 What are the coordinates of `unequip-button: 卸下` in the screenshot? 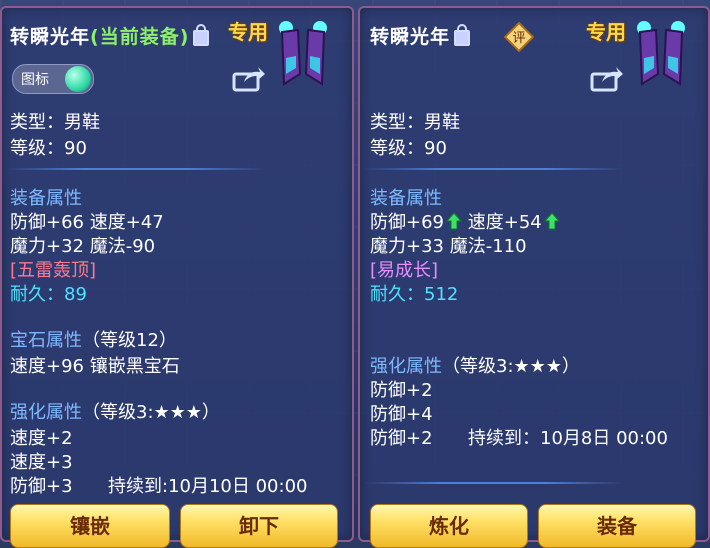 It's located at (259, 526).